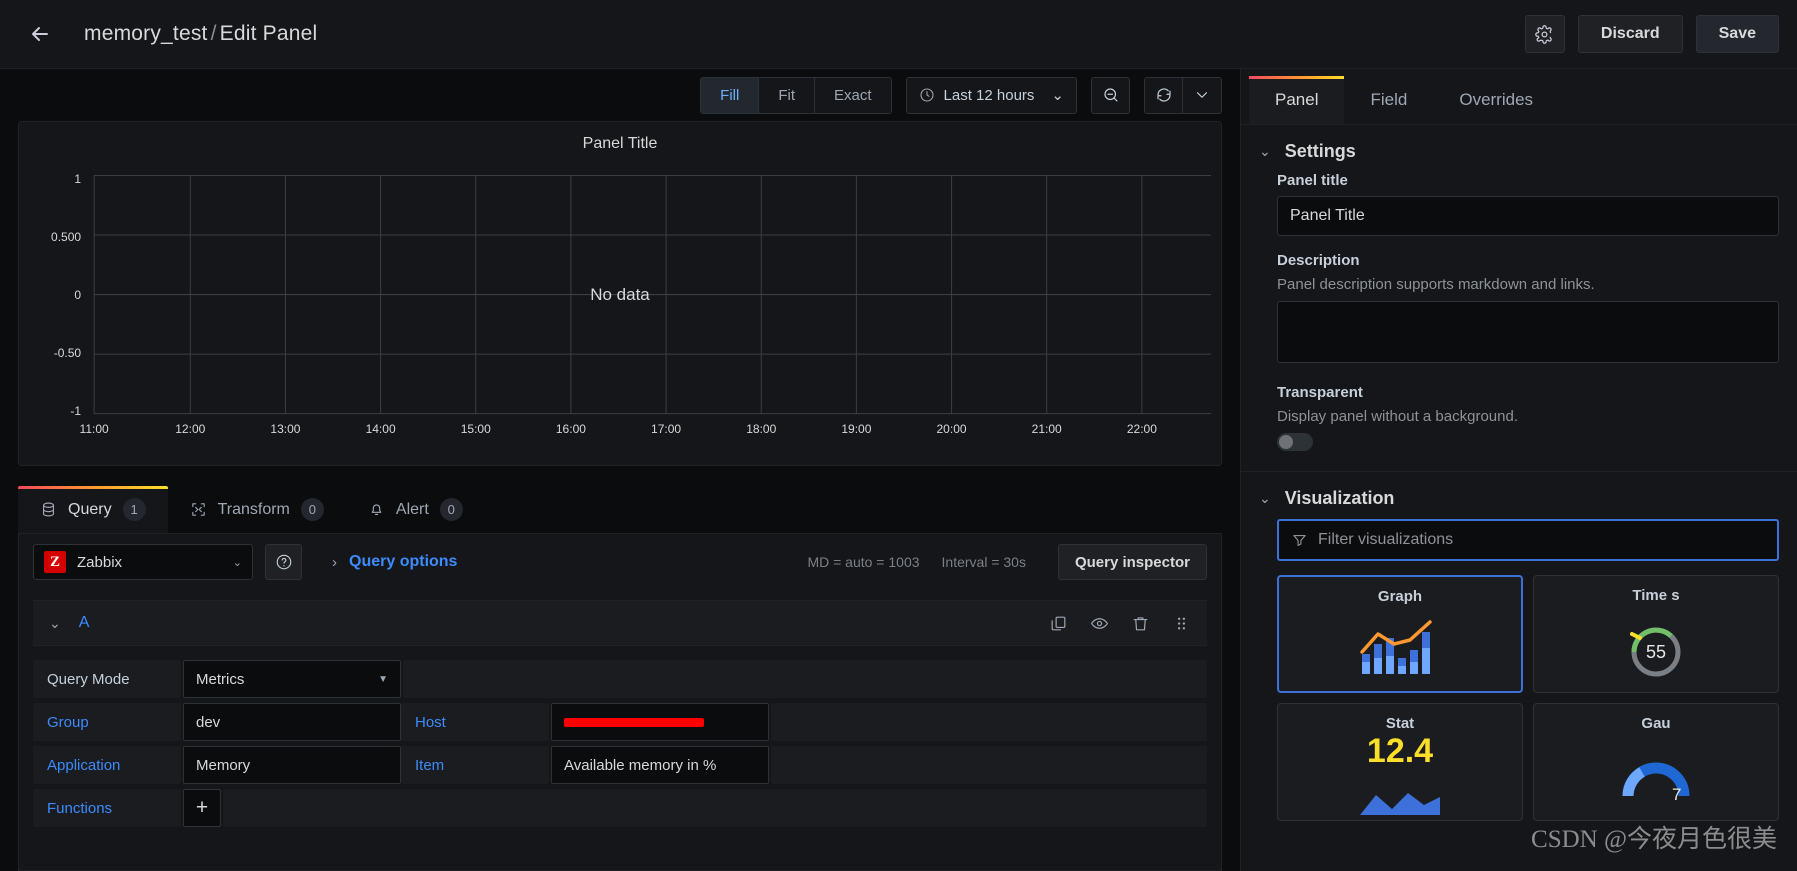 Image resolution: width=1797 pixels, height=871 pixels. Describe the element at coordinates (202, 808) in the screenshot. I see `add-function-button: +` at that location.